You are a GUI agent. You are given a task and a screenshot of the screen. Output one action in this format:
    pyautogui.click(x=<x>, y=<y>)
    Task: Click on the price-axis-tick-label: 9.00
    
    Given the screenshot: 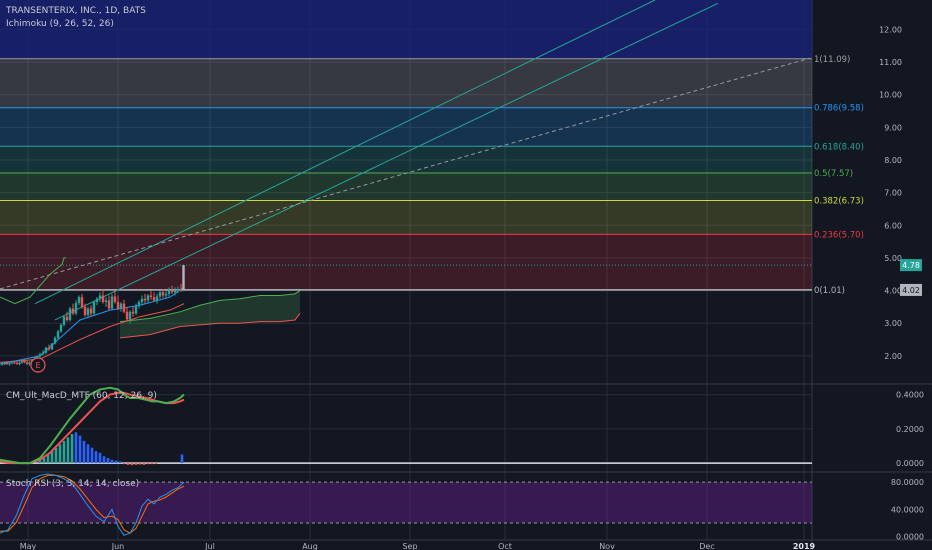 What is the action you would take?
    pyautogui.click(x=893, y=127)
    